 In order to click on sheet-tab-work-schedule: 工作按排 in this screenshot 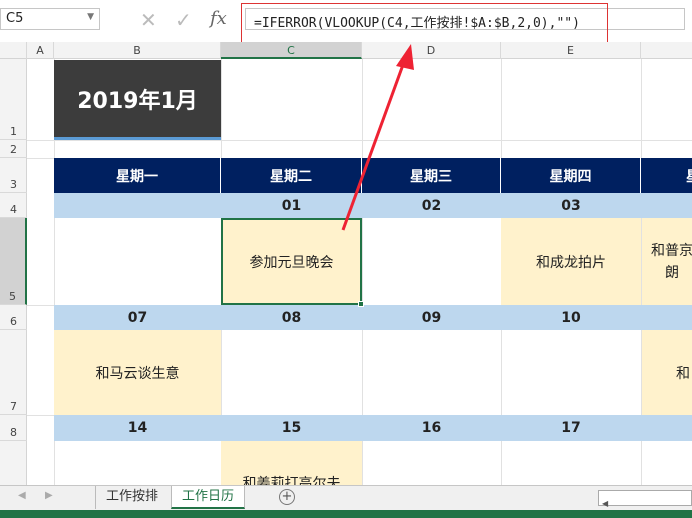, I will do `click(131, 497)`.